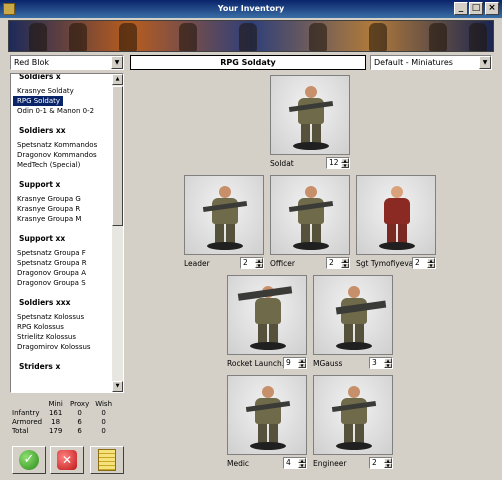 The width and height of the screenshot is (502, 480). Describe the element at coordinates (248, 62) in the screenshot. I see `unit-title: RPG Soldaty` at that location.